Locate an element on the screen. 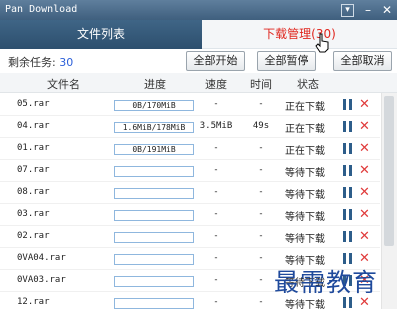  tab-bar: 文件列表 下载管理(30) is located at coordinates (198, 34).